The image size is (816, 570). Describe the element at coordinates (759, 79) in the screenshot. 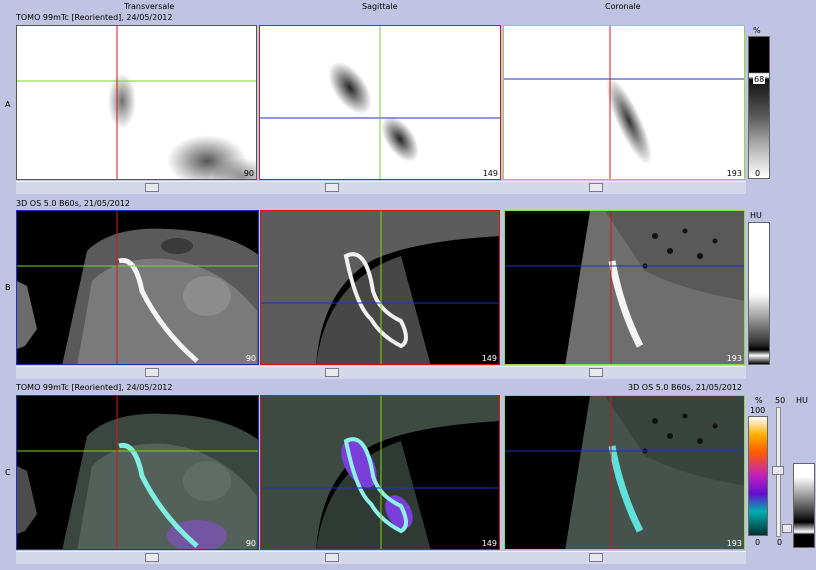

I see `scale-value-a: 68` at that location.